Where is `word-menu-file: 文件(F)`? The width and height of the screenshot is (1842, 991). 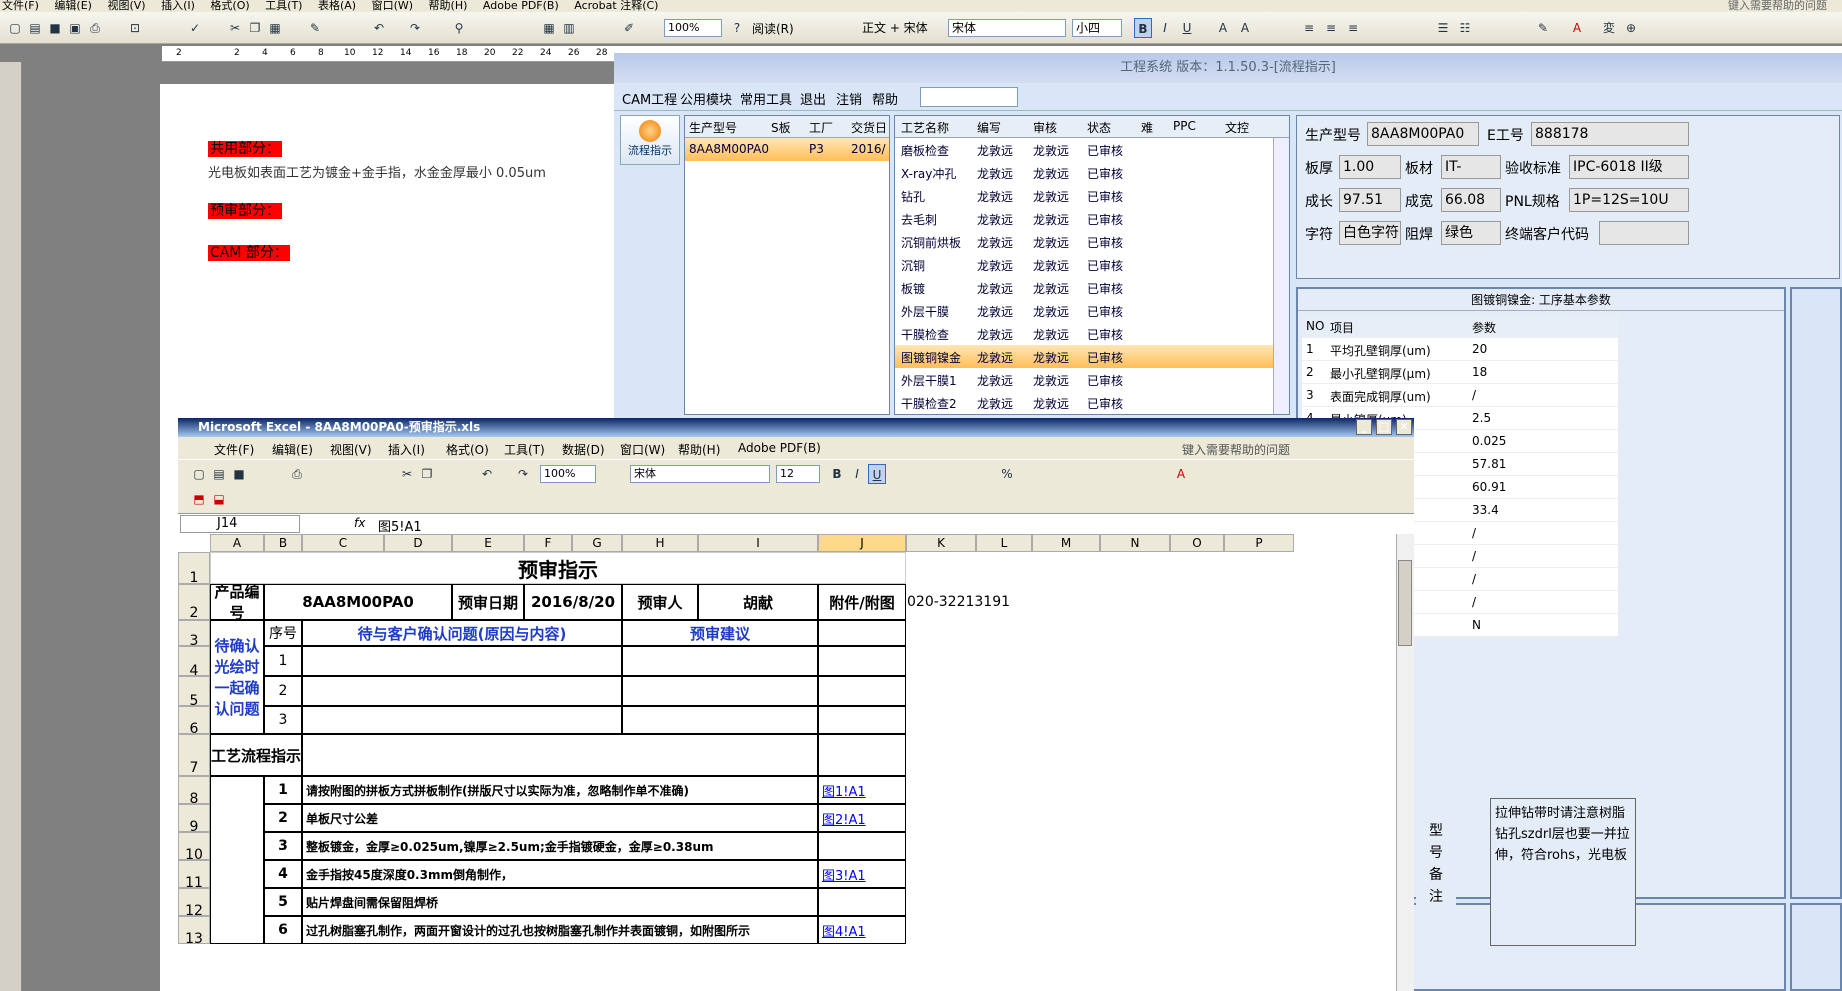 word-menu-file: 文件(F) is located at coordinates (20, 6).